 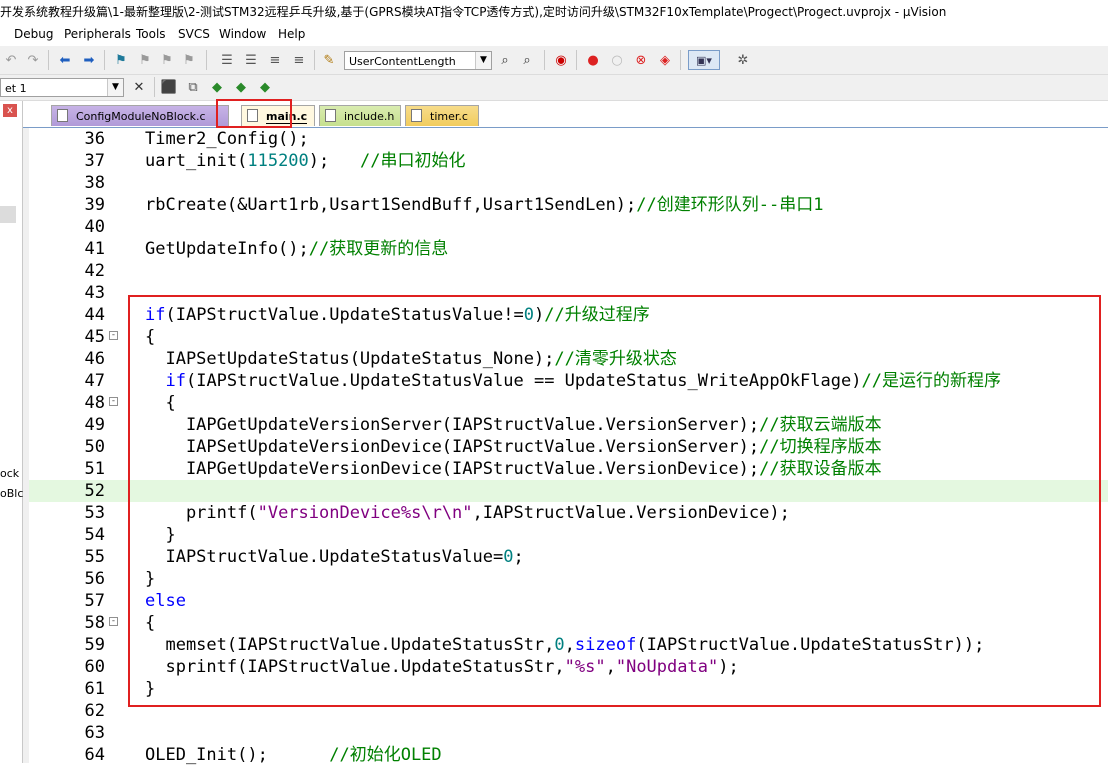 I want to click on code-line: 38, so click(x=568, y=183).